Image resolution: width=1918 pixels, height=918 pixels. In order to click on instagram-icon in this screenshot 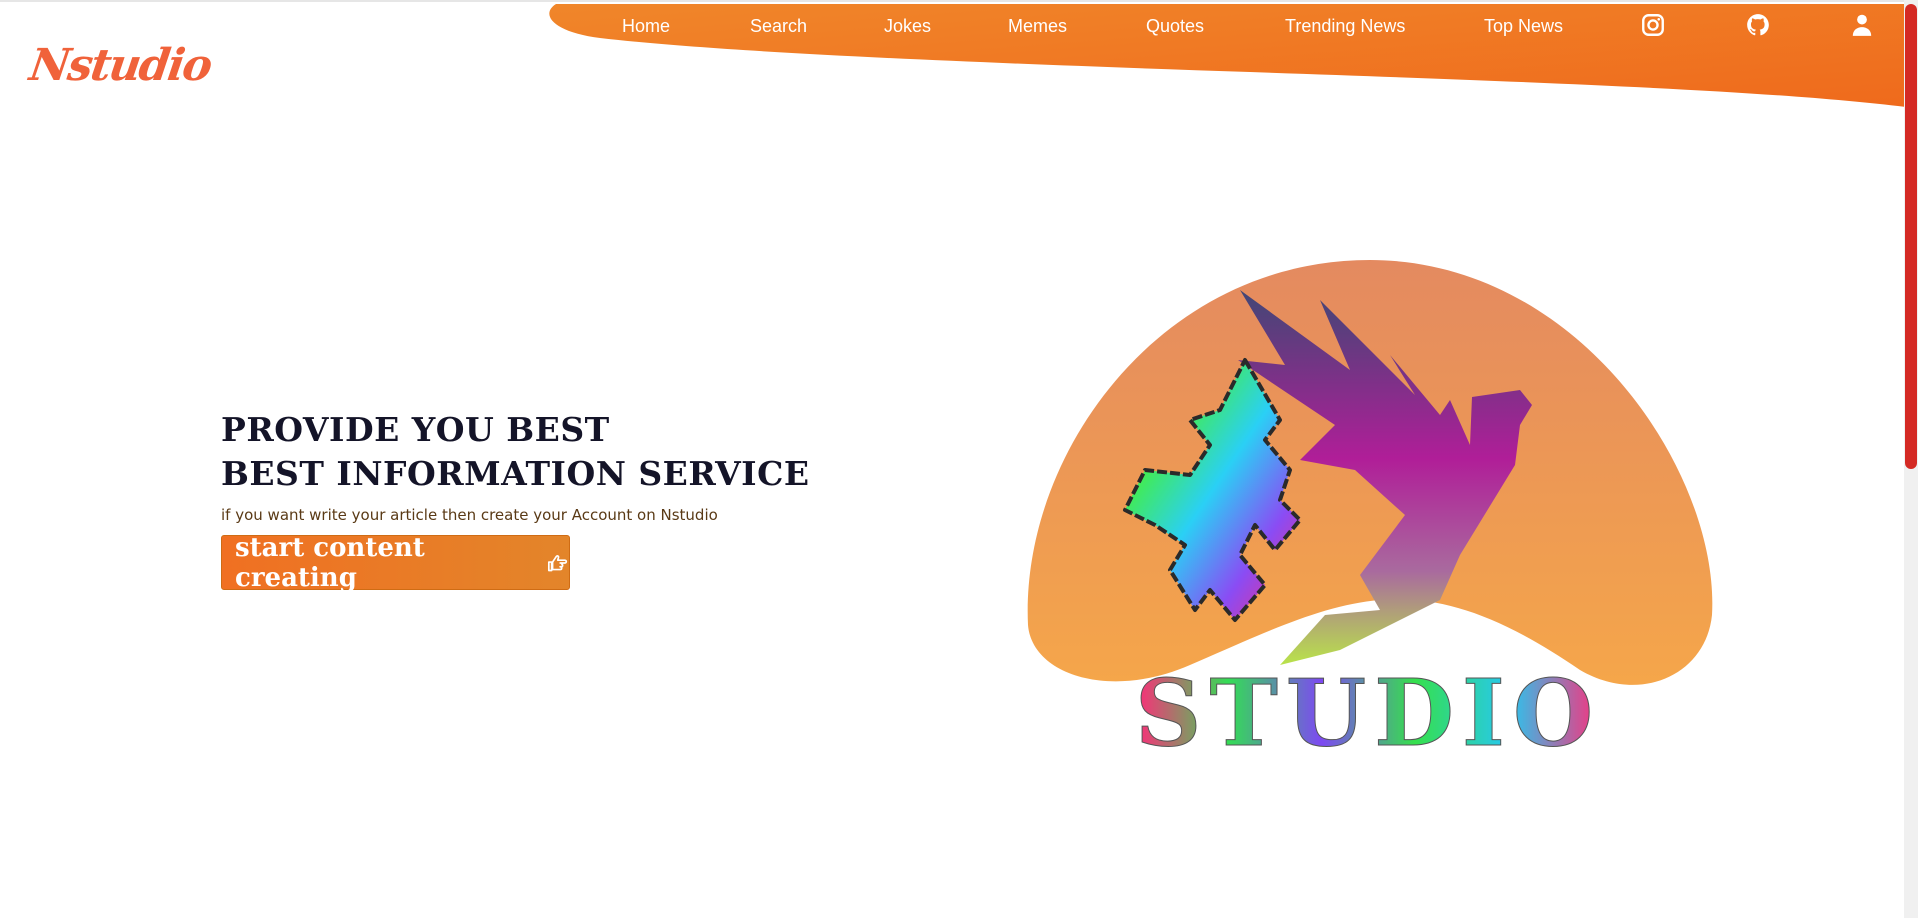, I will do `click(1653, 25)`.